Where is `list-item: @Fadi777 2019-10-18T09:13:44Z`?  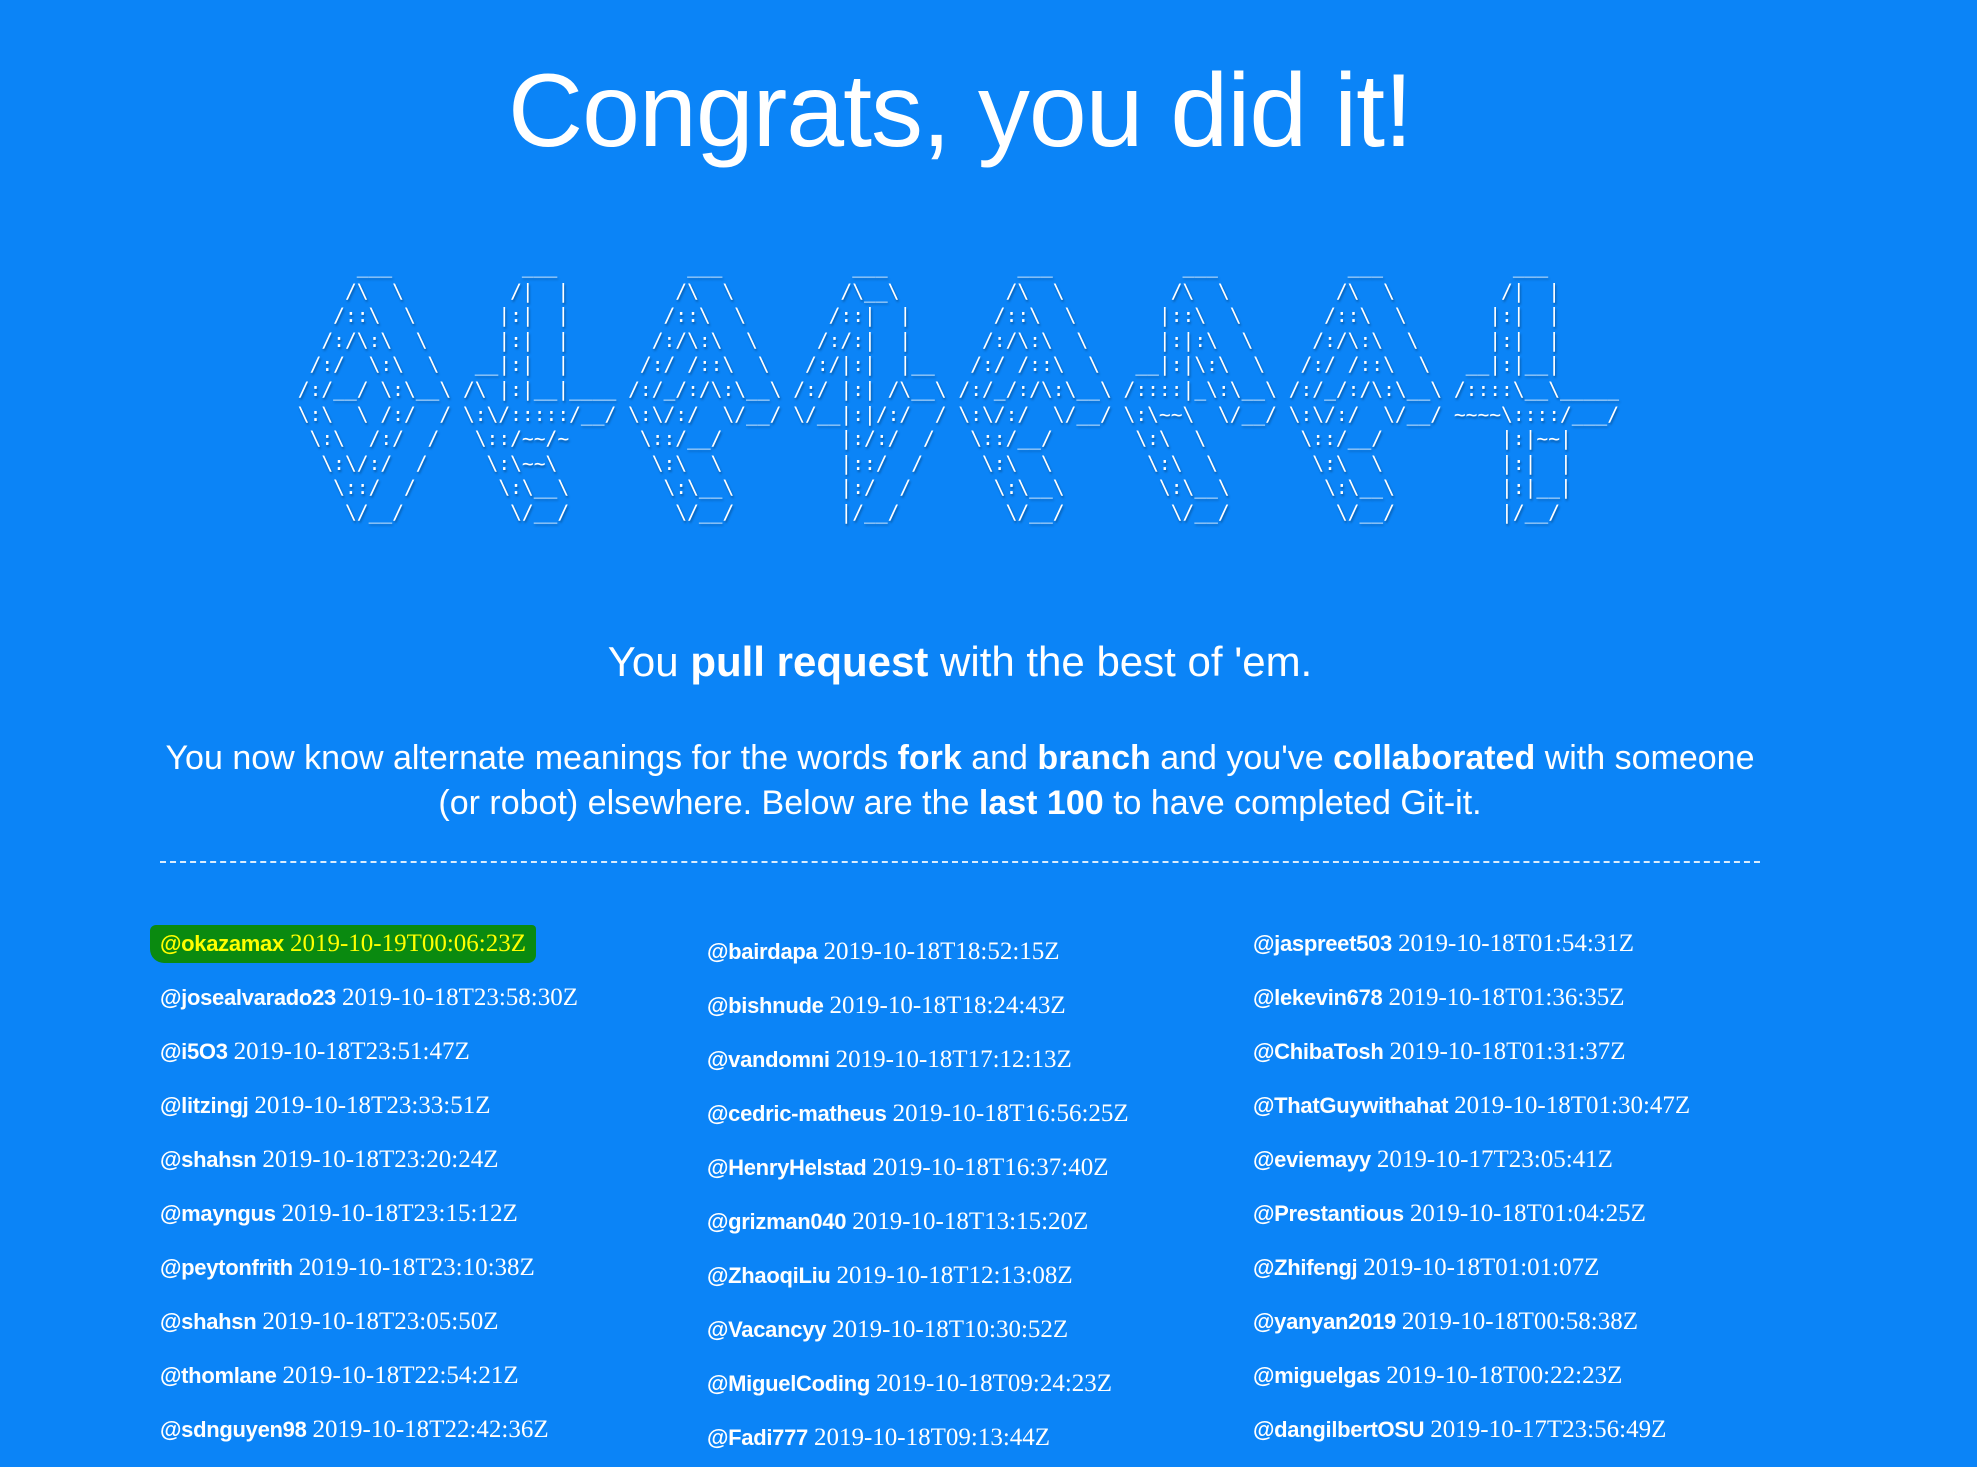
list-item: @Fadi777 2019-10-18T09:13:44Z is located at coordinates (977, 1438).